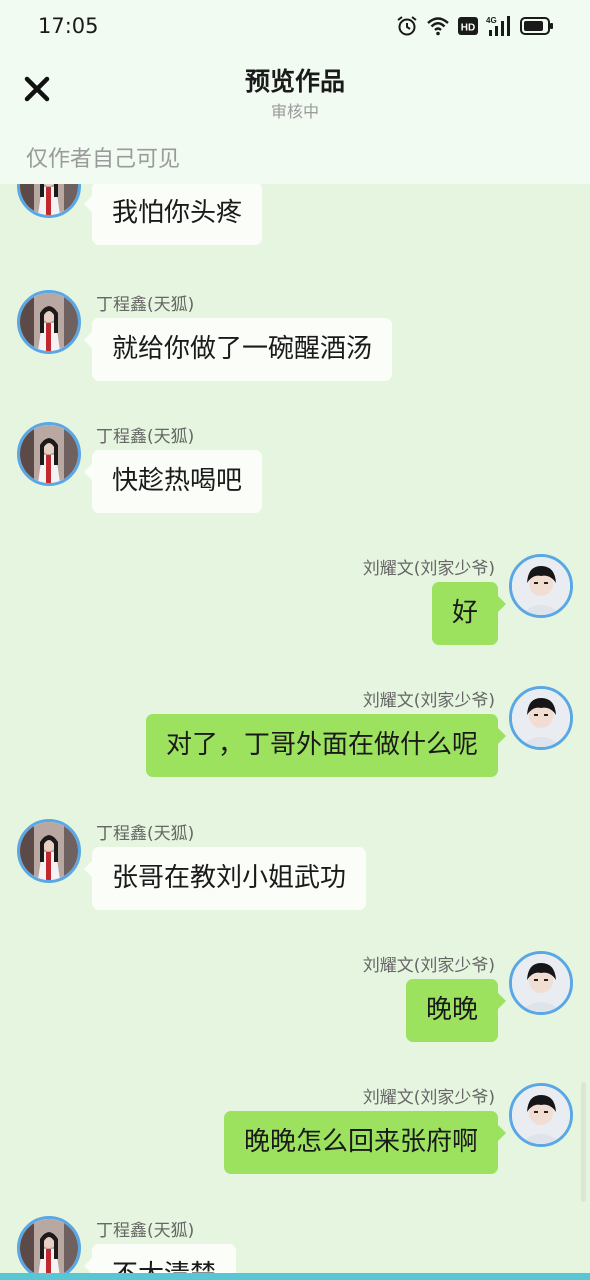  What do you see at coordinates (365, 1142) in the screenshot?
I see `message-bubble: 晚晚怎么回来张府啊` at bounding box center [365, 1142].